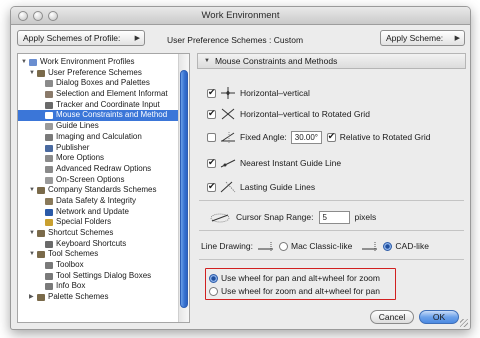 This screenshot has height=338, width=480. What do you see at coordinates (300, 291) in the screenshot?
I see `wheel-zoom-label: Use wheel for zoom and alt+wheel for pan` at bounding box center [300, 291].